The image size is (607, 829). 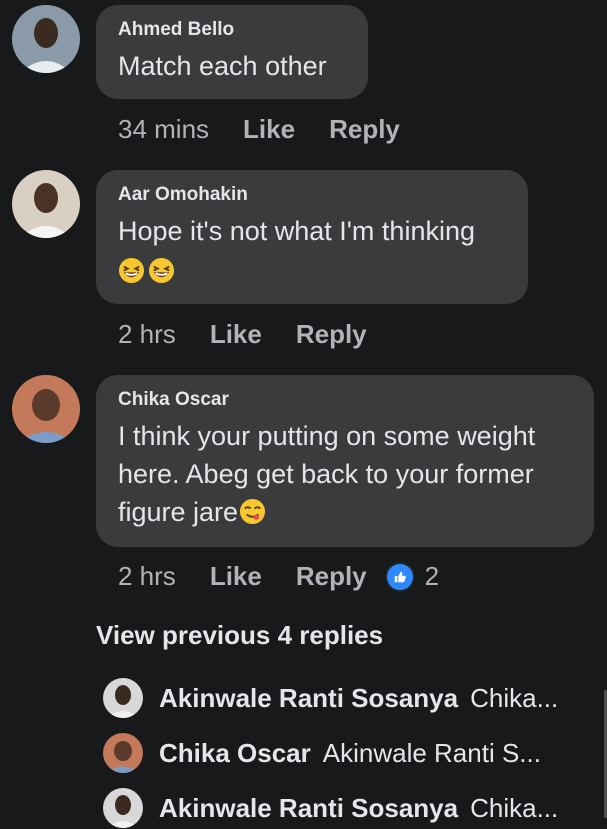 I want to click on comment-author: Aar Omohakin, so click(x=312, y=195).